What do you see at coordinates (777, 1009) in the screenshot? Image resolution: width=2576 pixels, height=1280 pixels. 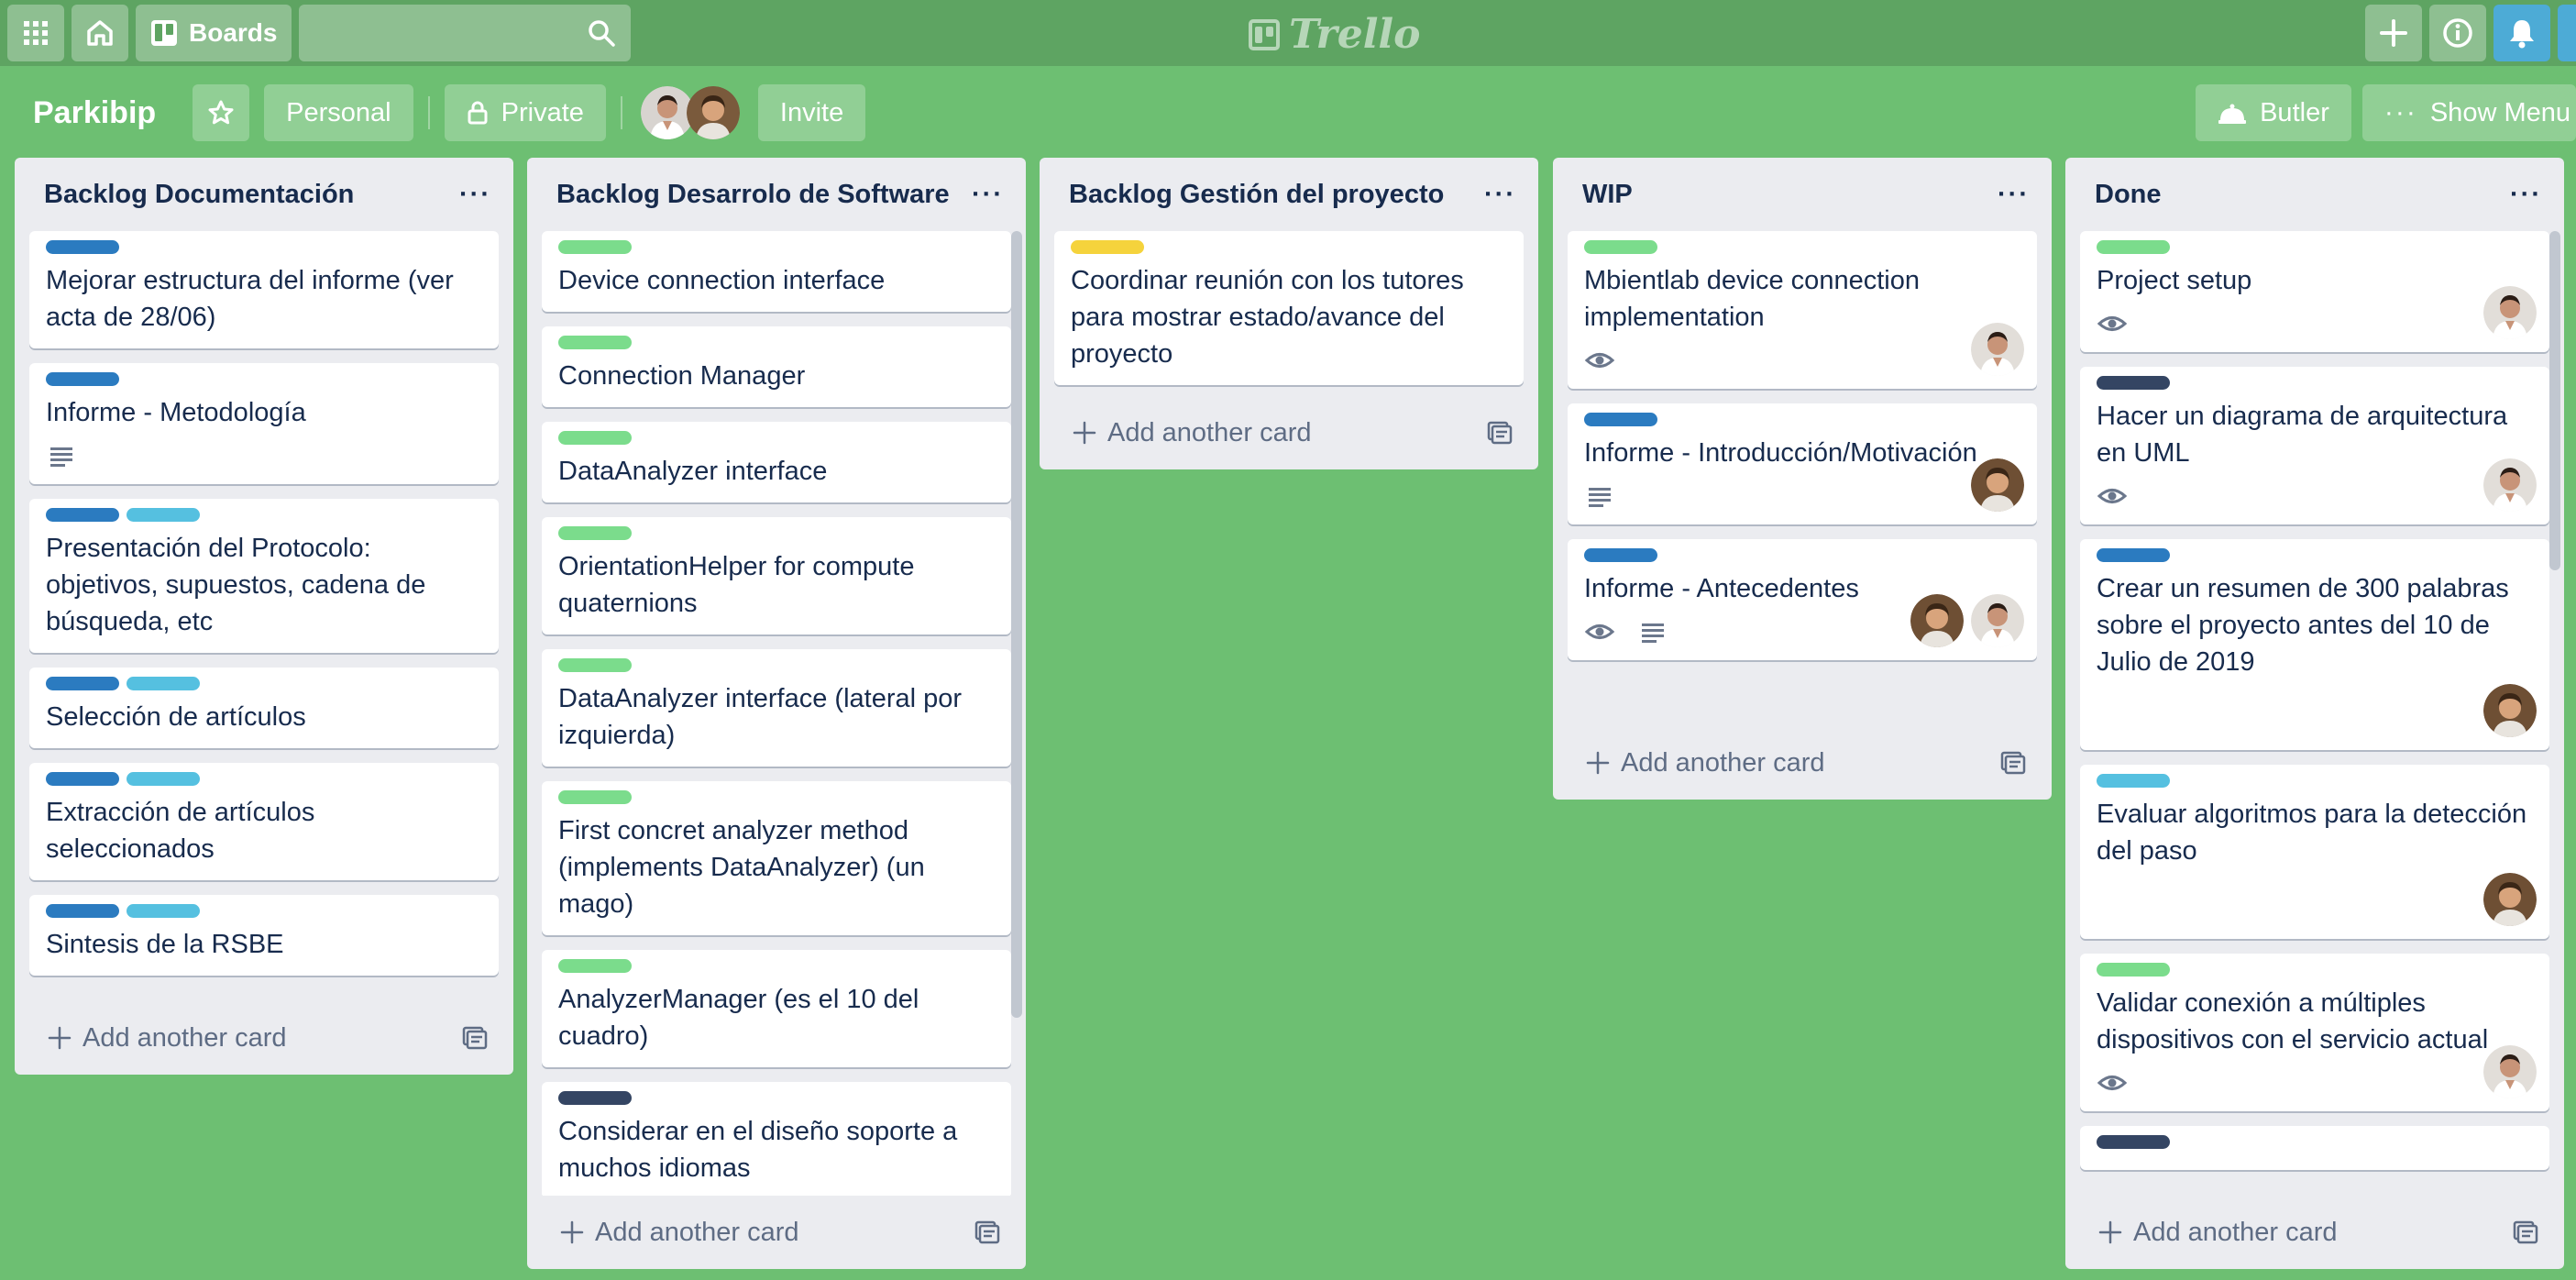 I see `card: AnalyzerManager (es el 10 del cuadro)` at bounding box center [777, 1009].